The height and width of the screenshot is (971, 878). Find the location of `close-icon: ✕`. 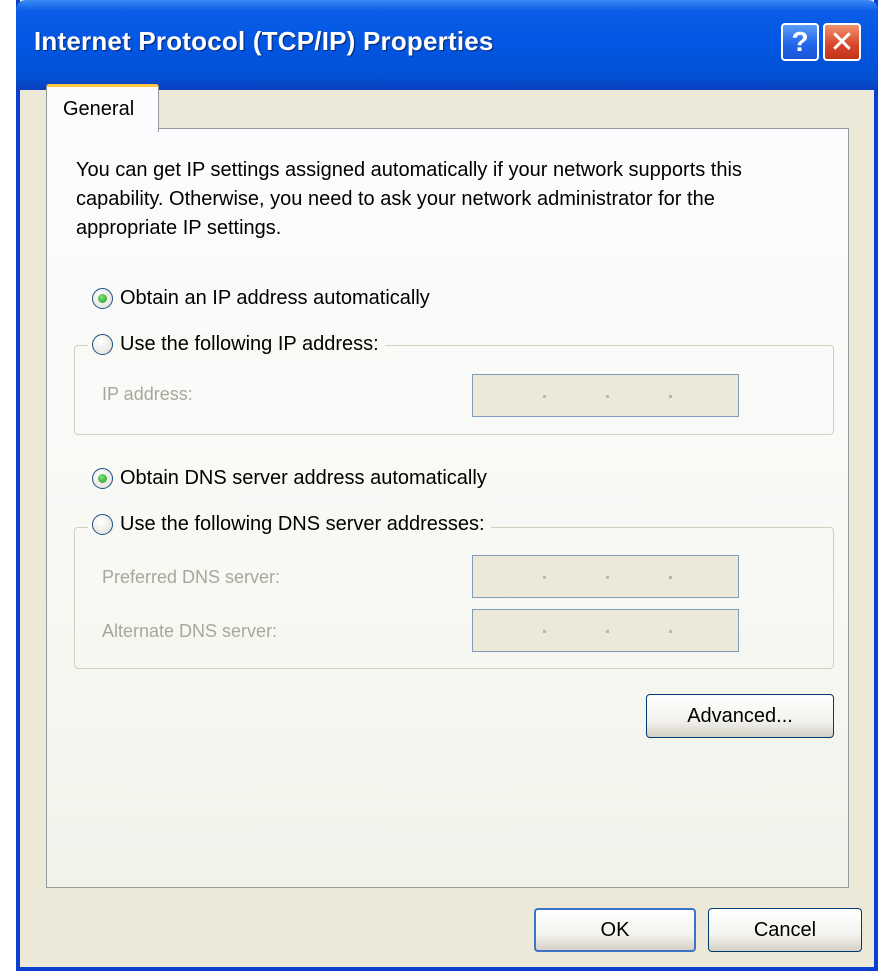

close-icon: ✕ is located at coordinates (842, 42).